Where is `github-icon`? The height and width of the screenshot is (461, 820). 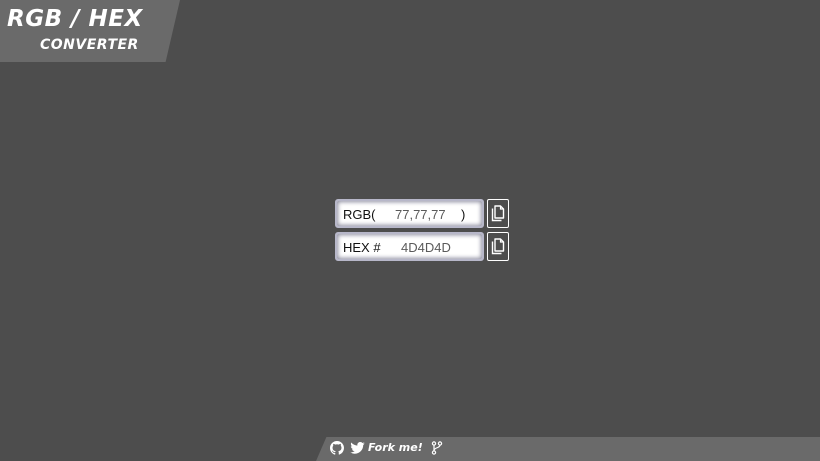
github-icon is located at coordinates (337, 448).